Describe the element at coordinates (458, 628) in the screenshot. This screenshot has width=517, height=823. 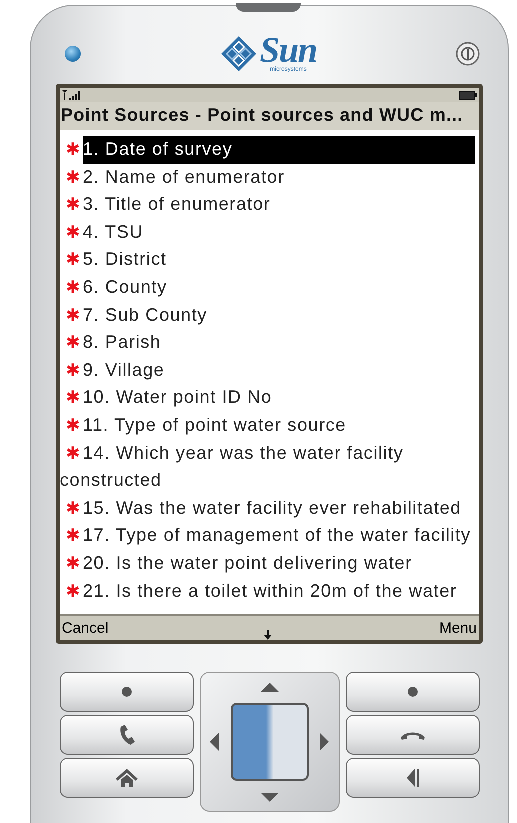
I see `menu-softkey: Menu` at that location.